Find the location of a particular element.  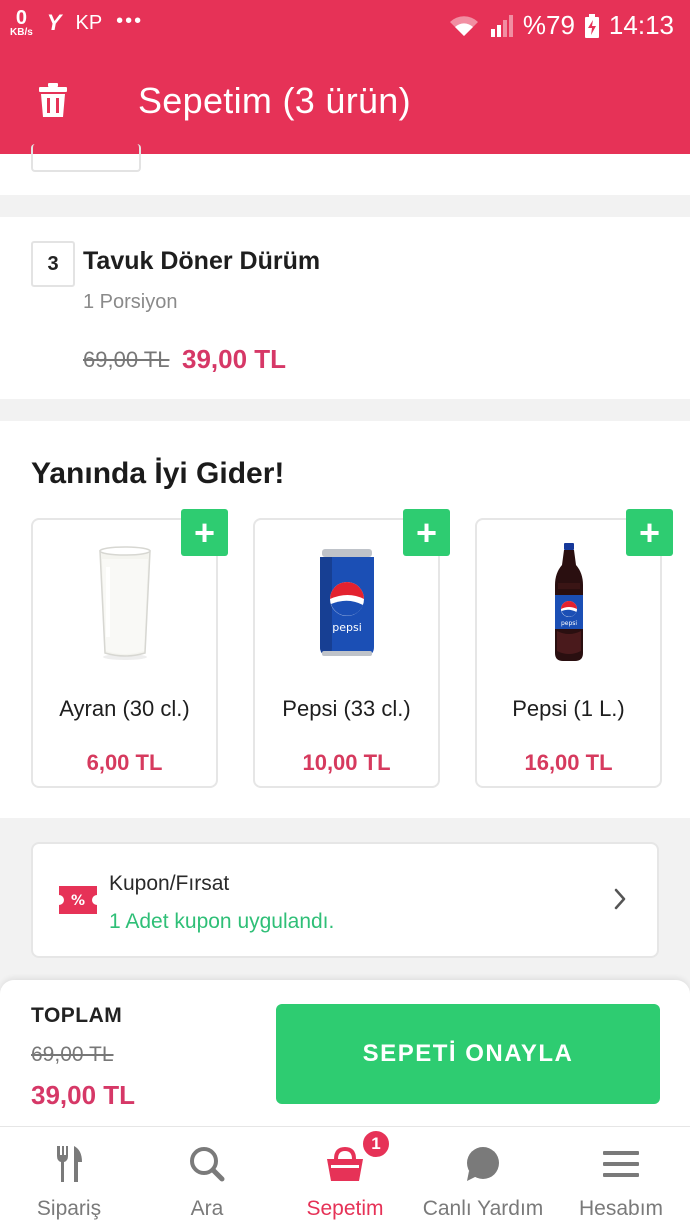

nav-item-canli-yardim: Canlı Yardım is located at coordinates (483, 1177).